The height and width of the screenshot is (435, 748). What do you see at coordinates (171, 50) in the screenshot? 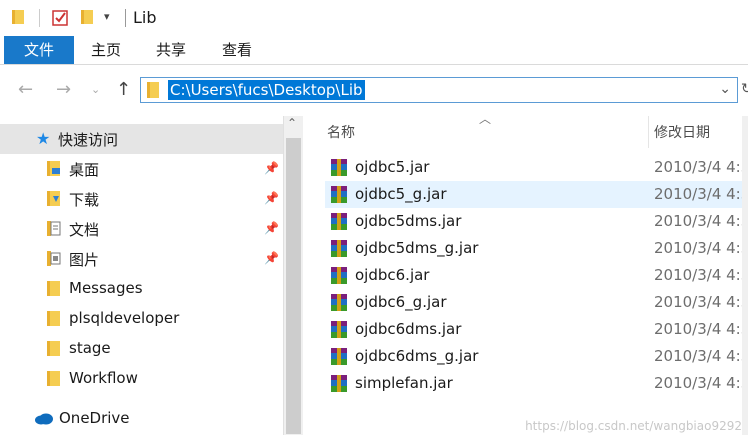
I see `tab-share: 共享` at bounding box center [171, 50].